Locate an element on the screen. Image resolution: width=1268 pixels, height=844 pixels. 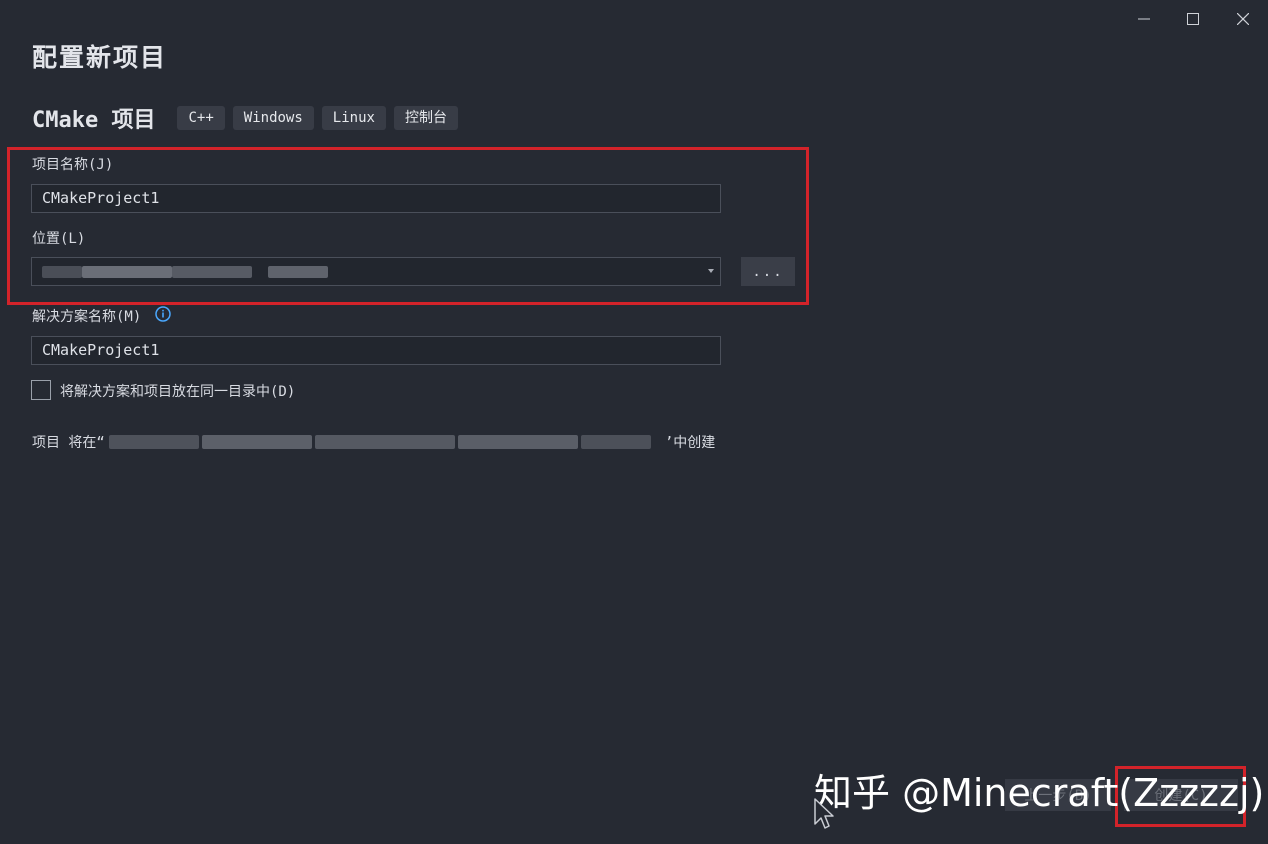
close-button is located at coordinates (1243, 19).